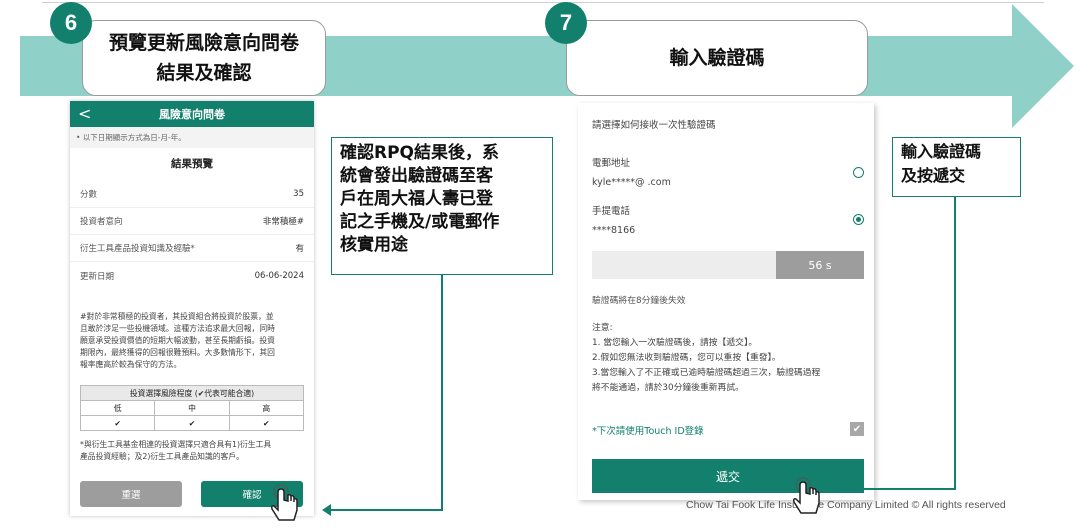  Describe the element at coordinates (162, 456) in the screenshot. I see `footnote-line: 產品投資經驗；及2)衍生工具產品知識的客戶。` at that location.